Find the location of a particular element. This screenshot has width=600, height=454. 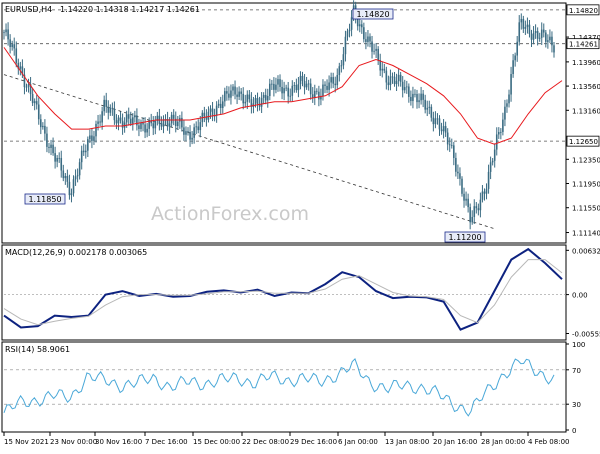

x-tick-label: 13 Jan 08:00 is located at coordinates (407, 442).